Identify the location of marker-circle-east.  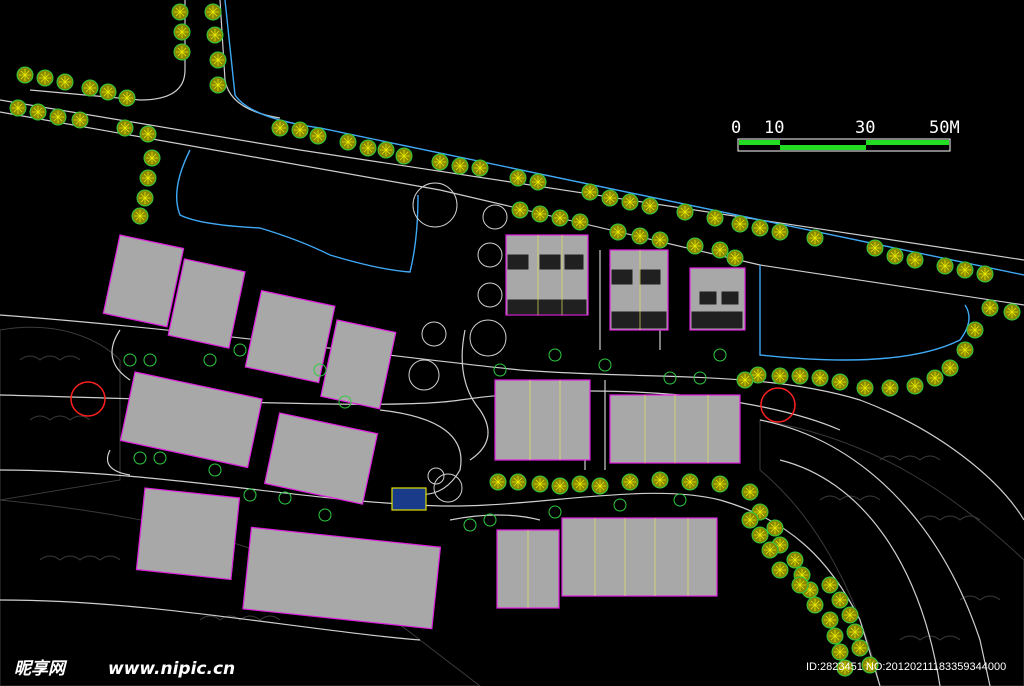
(778, 405).